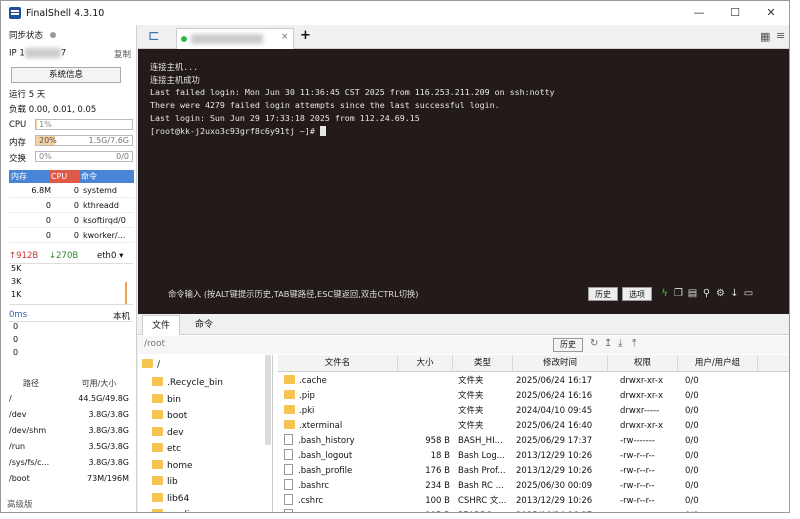  What do you see at coordinates (560, 363) in the screenshot?
I see `col-mtime: 修改时间` at bounding box center [560, 363].